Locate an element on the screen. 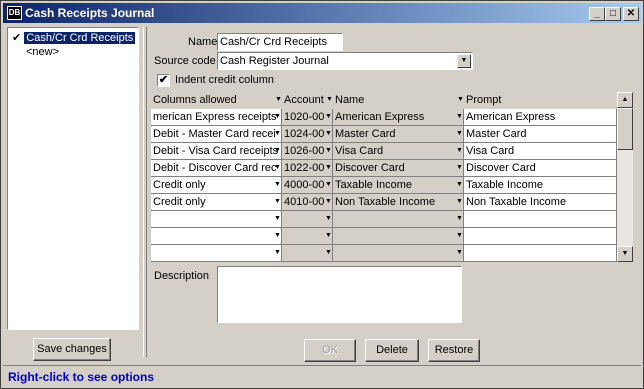 The image size is (644, 389). cell-account: 1026-00 ▼ is located at coordinates (307, 151).